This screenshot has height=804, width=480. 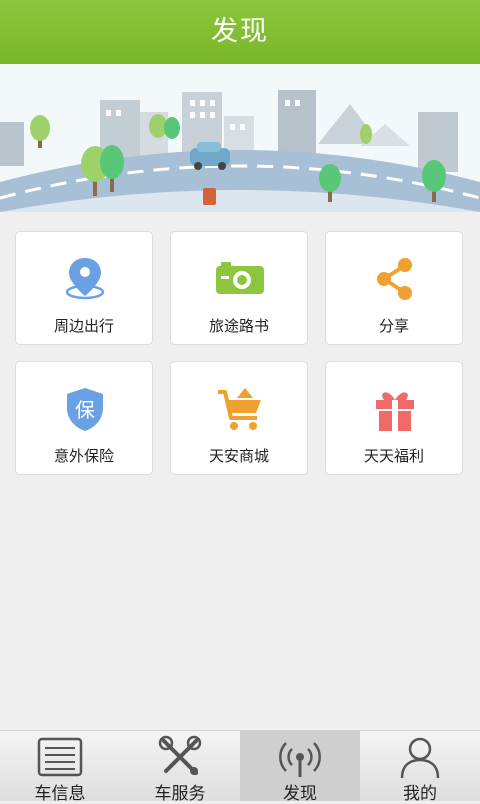 What do you see at coordinates (85, 279) in the screenshot?
I see `location-pin-icon` at bounding box center [85, 279].